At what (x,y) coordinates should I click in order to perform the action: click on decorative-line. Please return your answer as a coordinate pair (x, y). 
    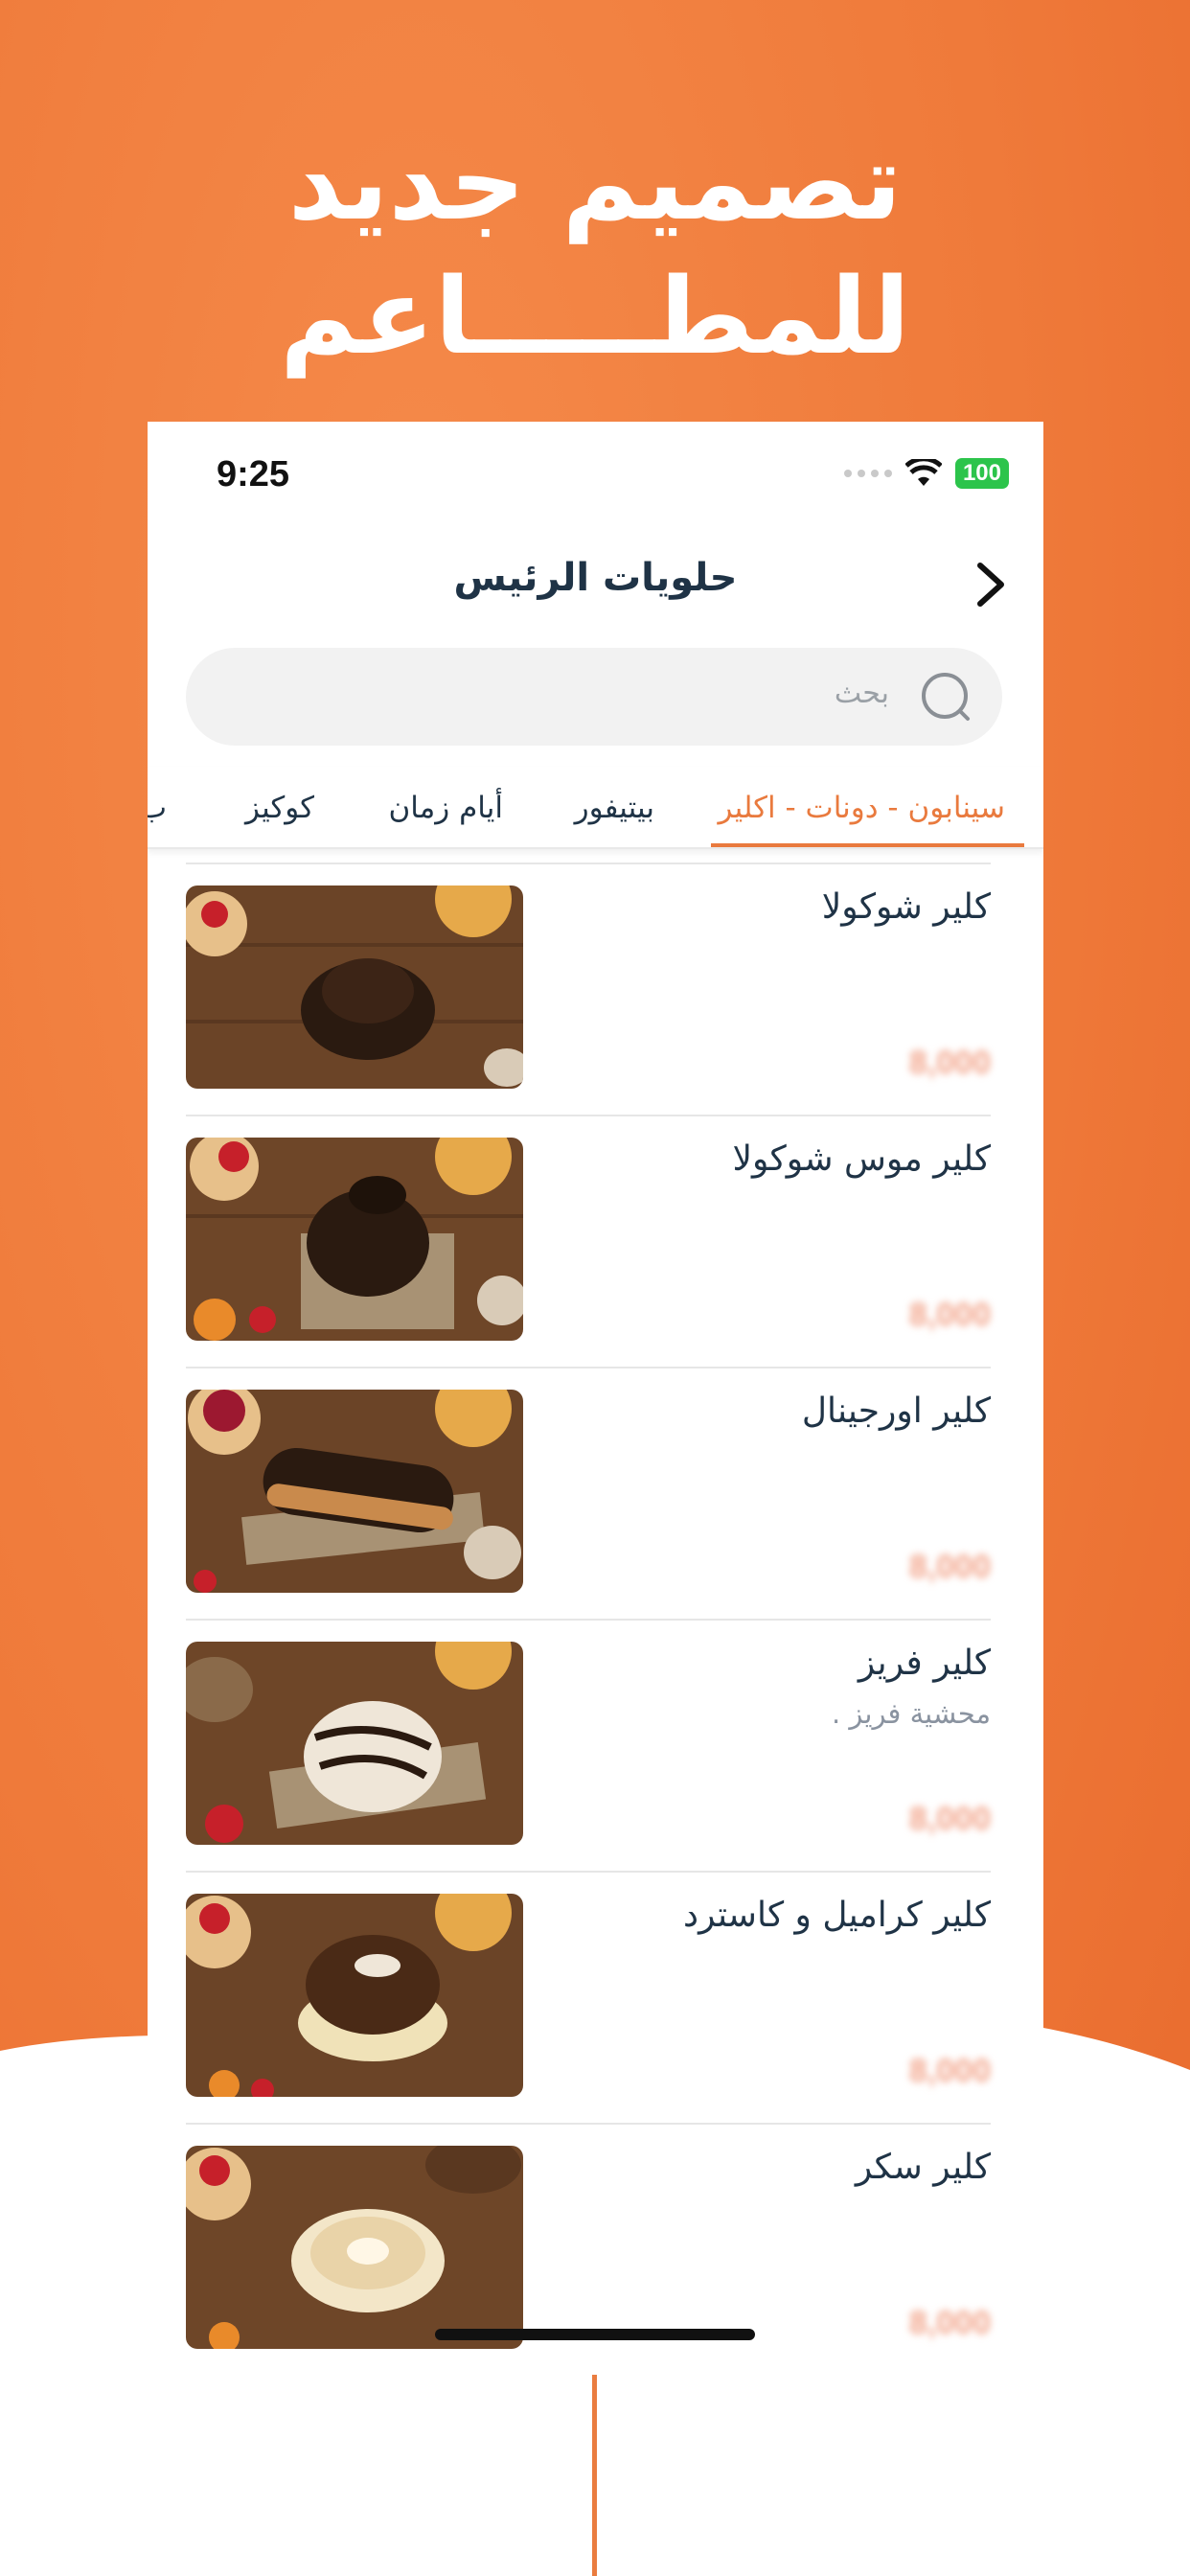
    Looking at the image, I should click on (594, 2475).